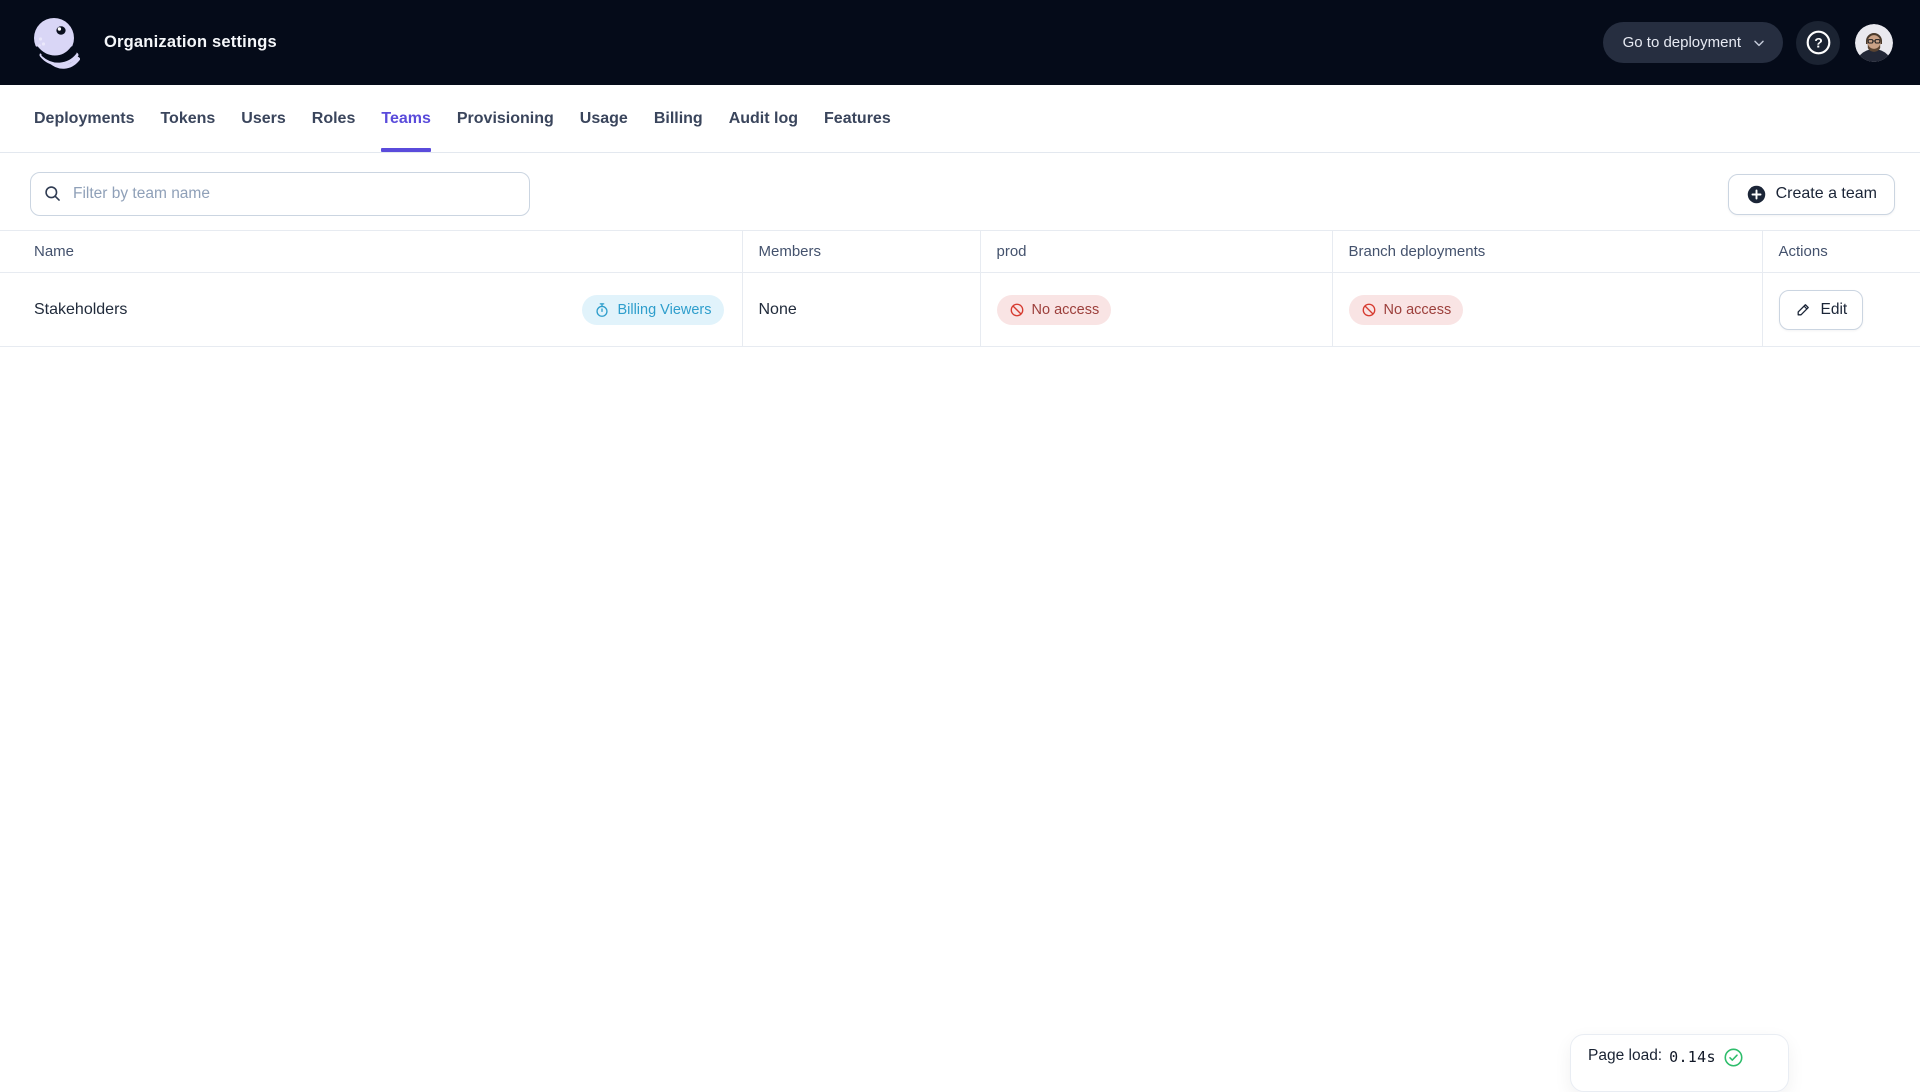  Describe the element at coordinates (1625, 1055) in the screenshot. I see `page-load-label: Page load:` at that location.